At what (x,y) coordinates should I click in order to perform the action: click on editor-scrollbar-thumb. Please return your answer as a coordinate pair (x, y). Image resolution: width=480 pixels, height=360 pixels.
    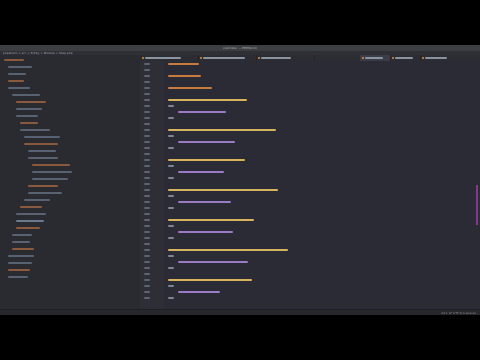
    Looking at the image, I should click on (477, 205).